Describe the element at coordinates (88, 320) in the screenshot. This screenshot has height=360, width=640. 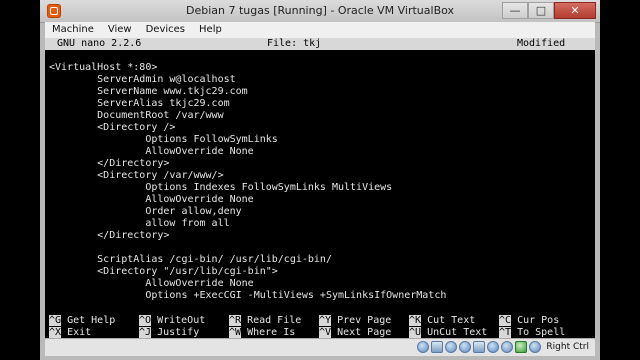
I see `shortcut-label: Get Help` at that location.